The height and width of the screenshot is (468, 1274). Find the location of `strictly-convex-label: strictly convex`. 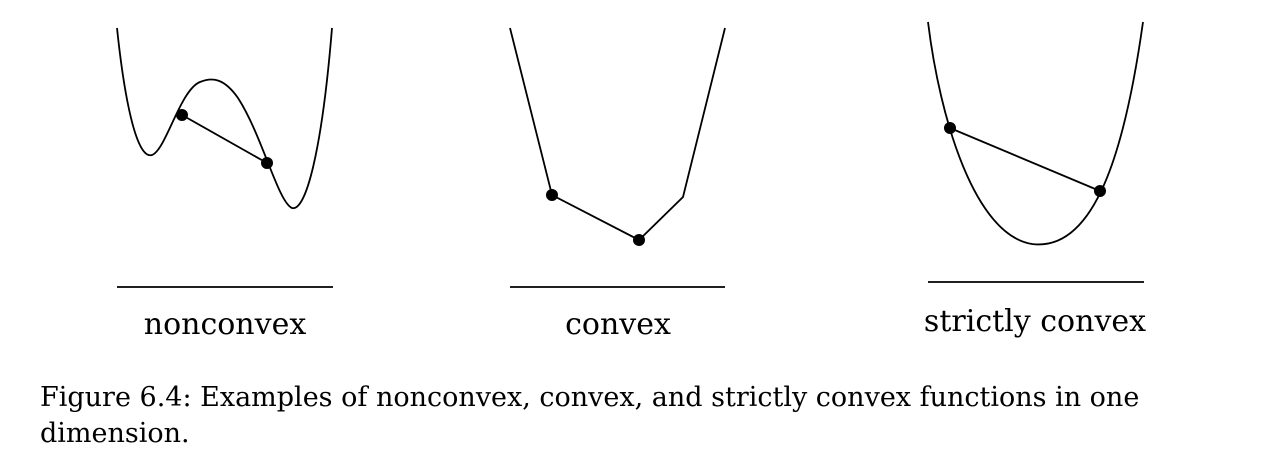

strictly-convex-label: strictly convex is located at coordinates (1035, 321).